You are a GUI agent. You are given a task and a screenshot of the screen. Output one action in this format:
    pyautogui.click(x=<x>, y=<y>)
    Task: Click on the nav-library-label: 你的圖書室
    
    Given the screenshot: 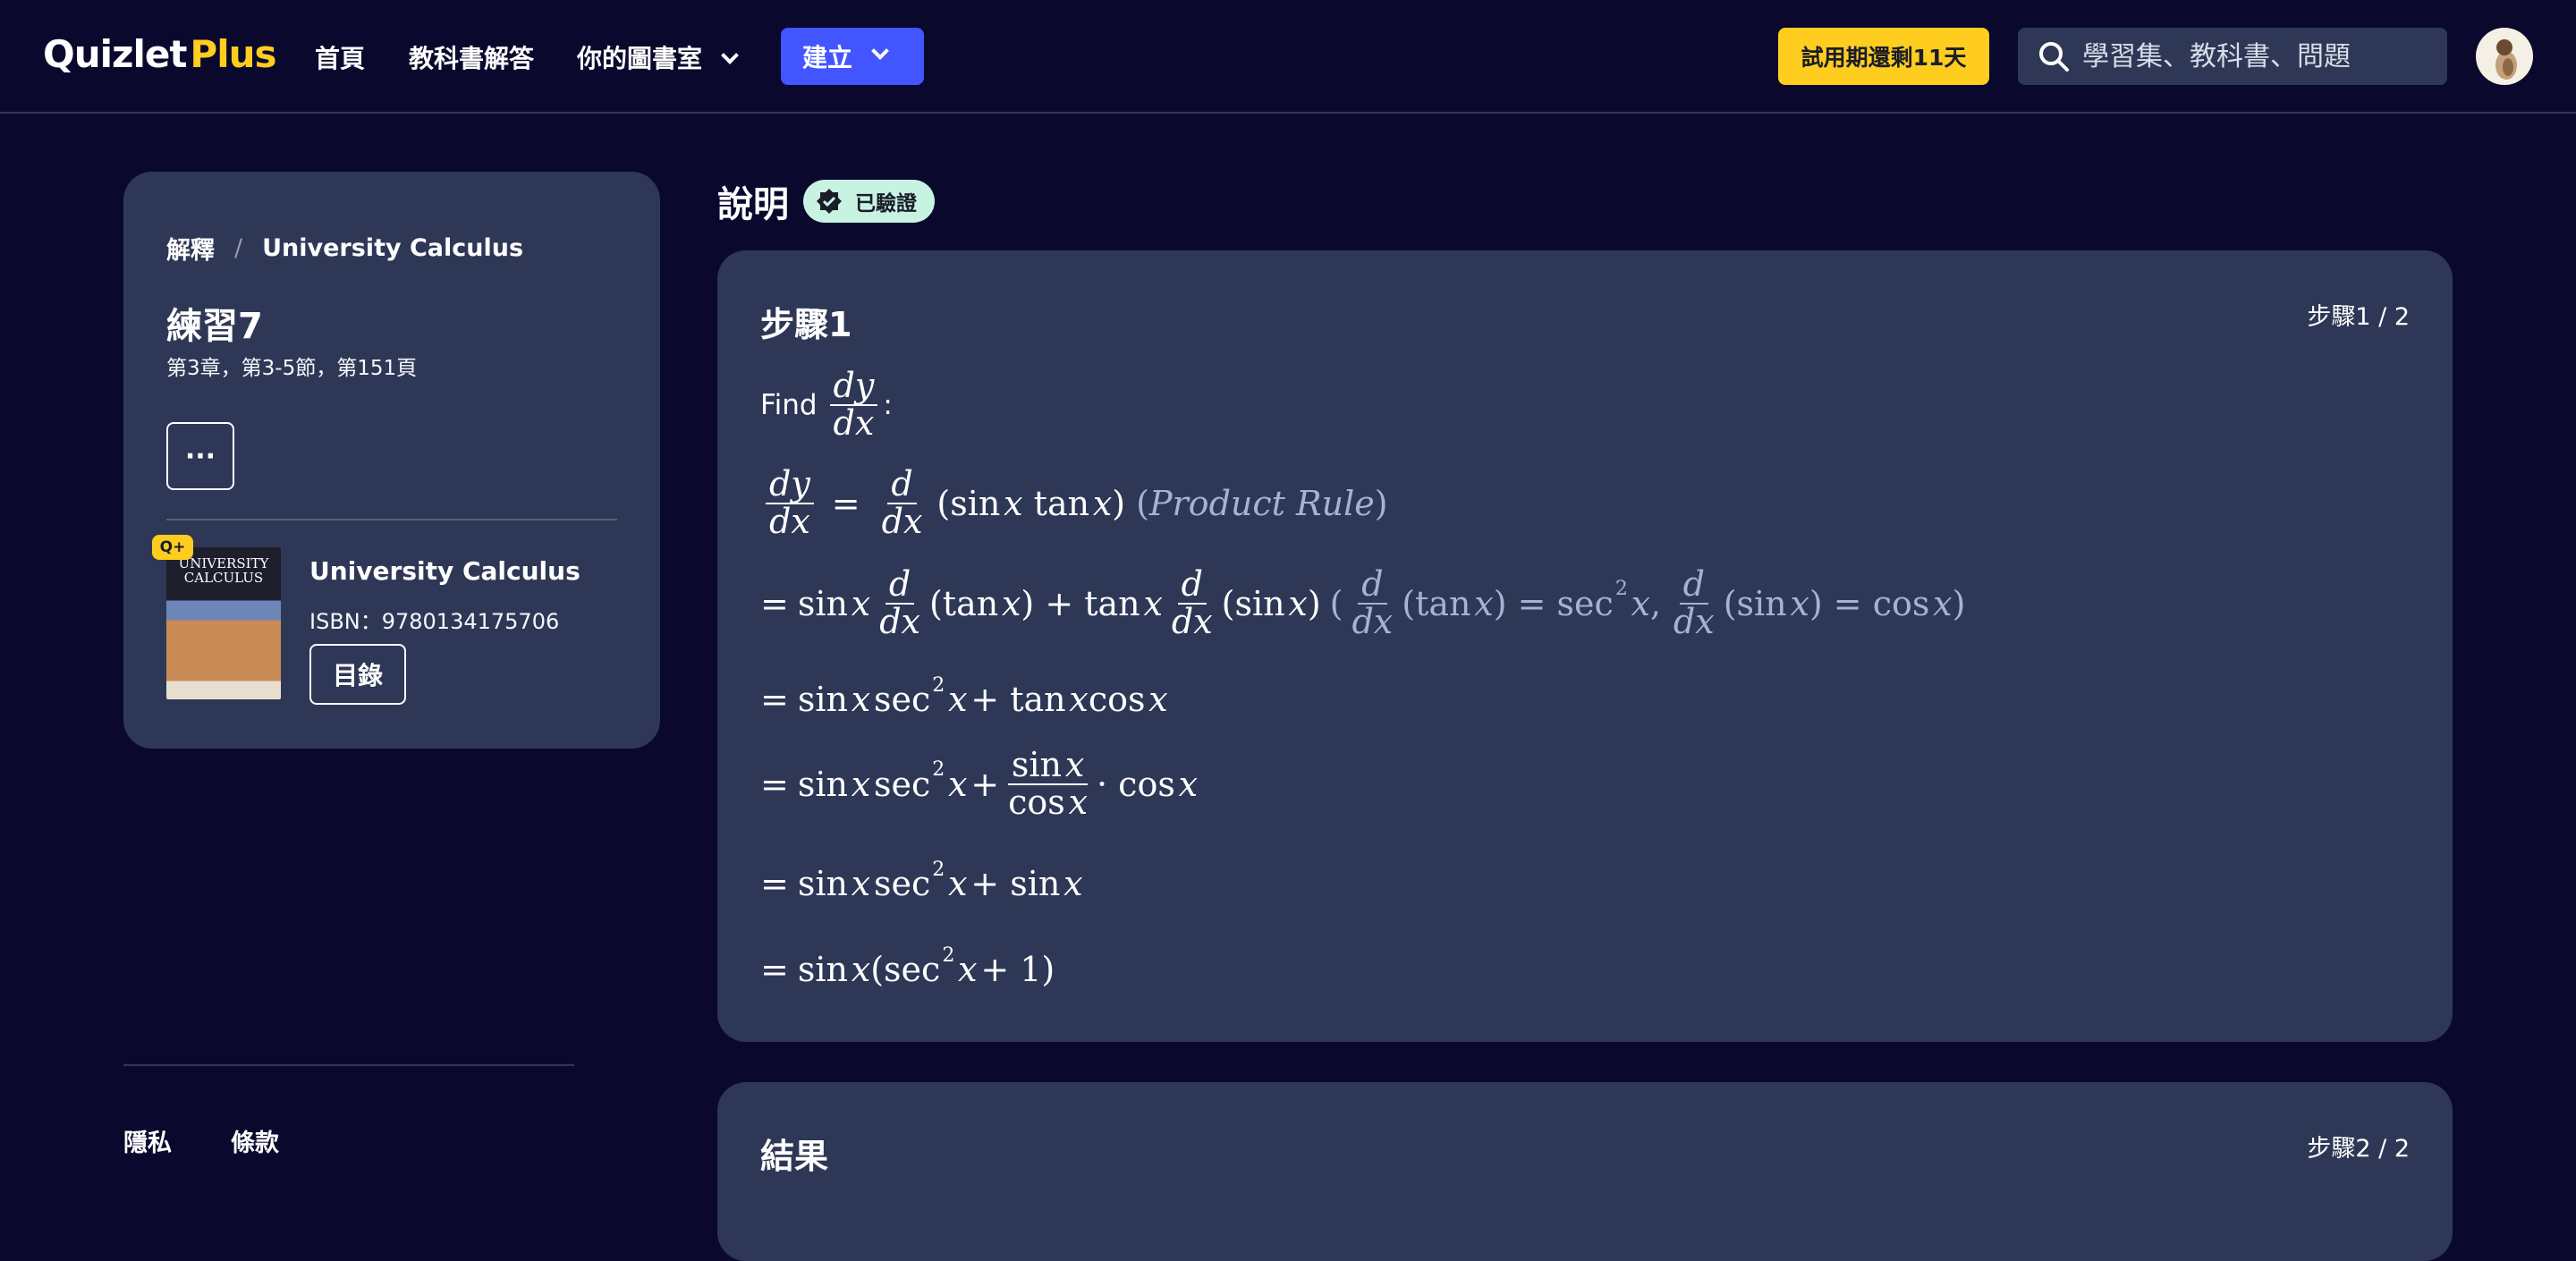 What is the action you would take?
    pyautogui.click(x=640, y=58)
    